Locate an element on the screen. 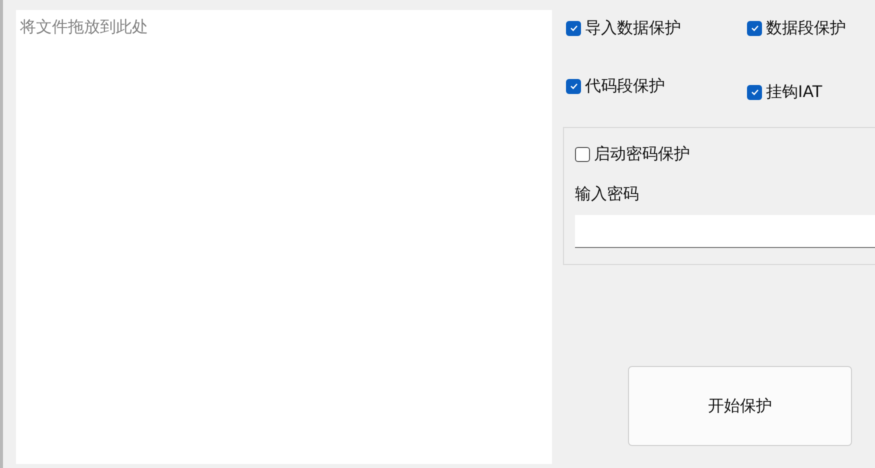 The image size is (875, 468). start-protection-button: 开始保护 is located at coordinates (740, 406).